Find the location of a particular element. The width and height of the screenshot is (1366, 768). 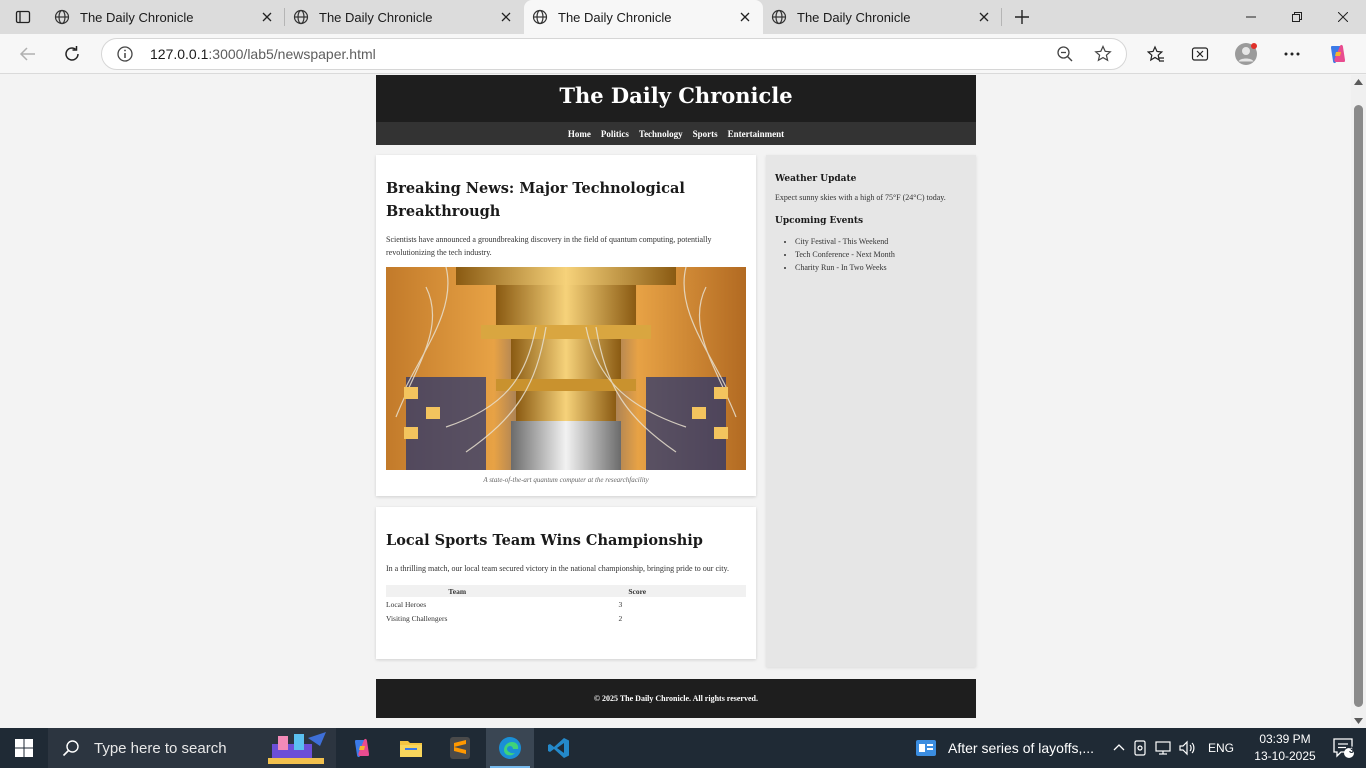

table-row: Local Heroes 3 is located at coordinates (566, 604).